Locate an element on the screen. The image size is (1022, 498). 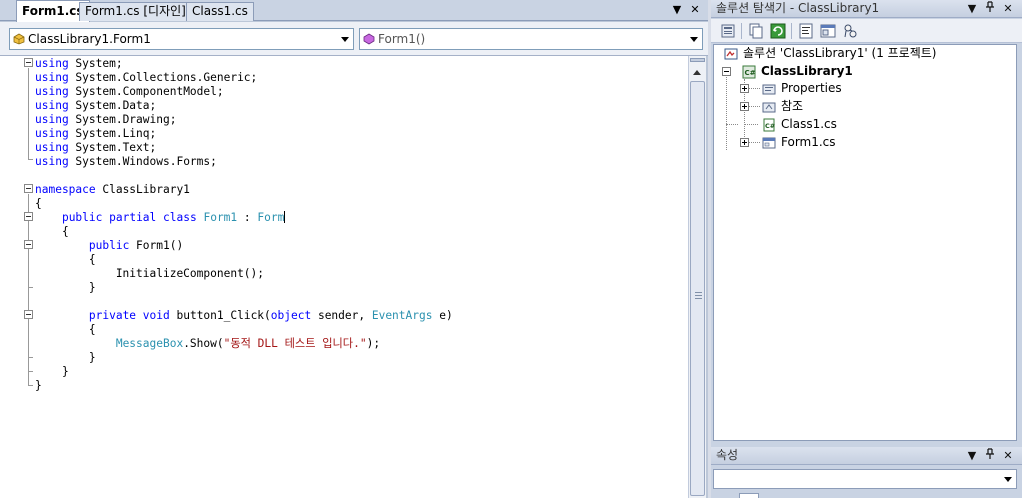
properties-title: 속성 is located at coordinates (727, 455).